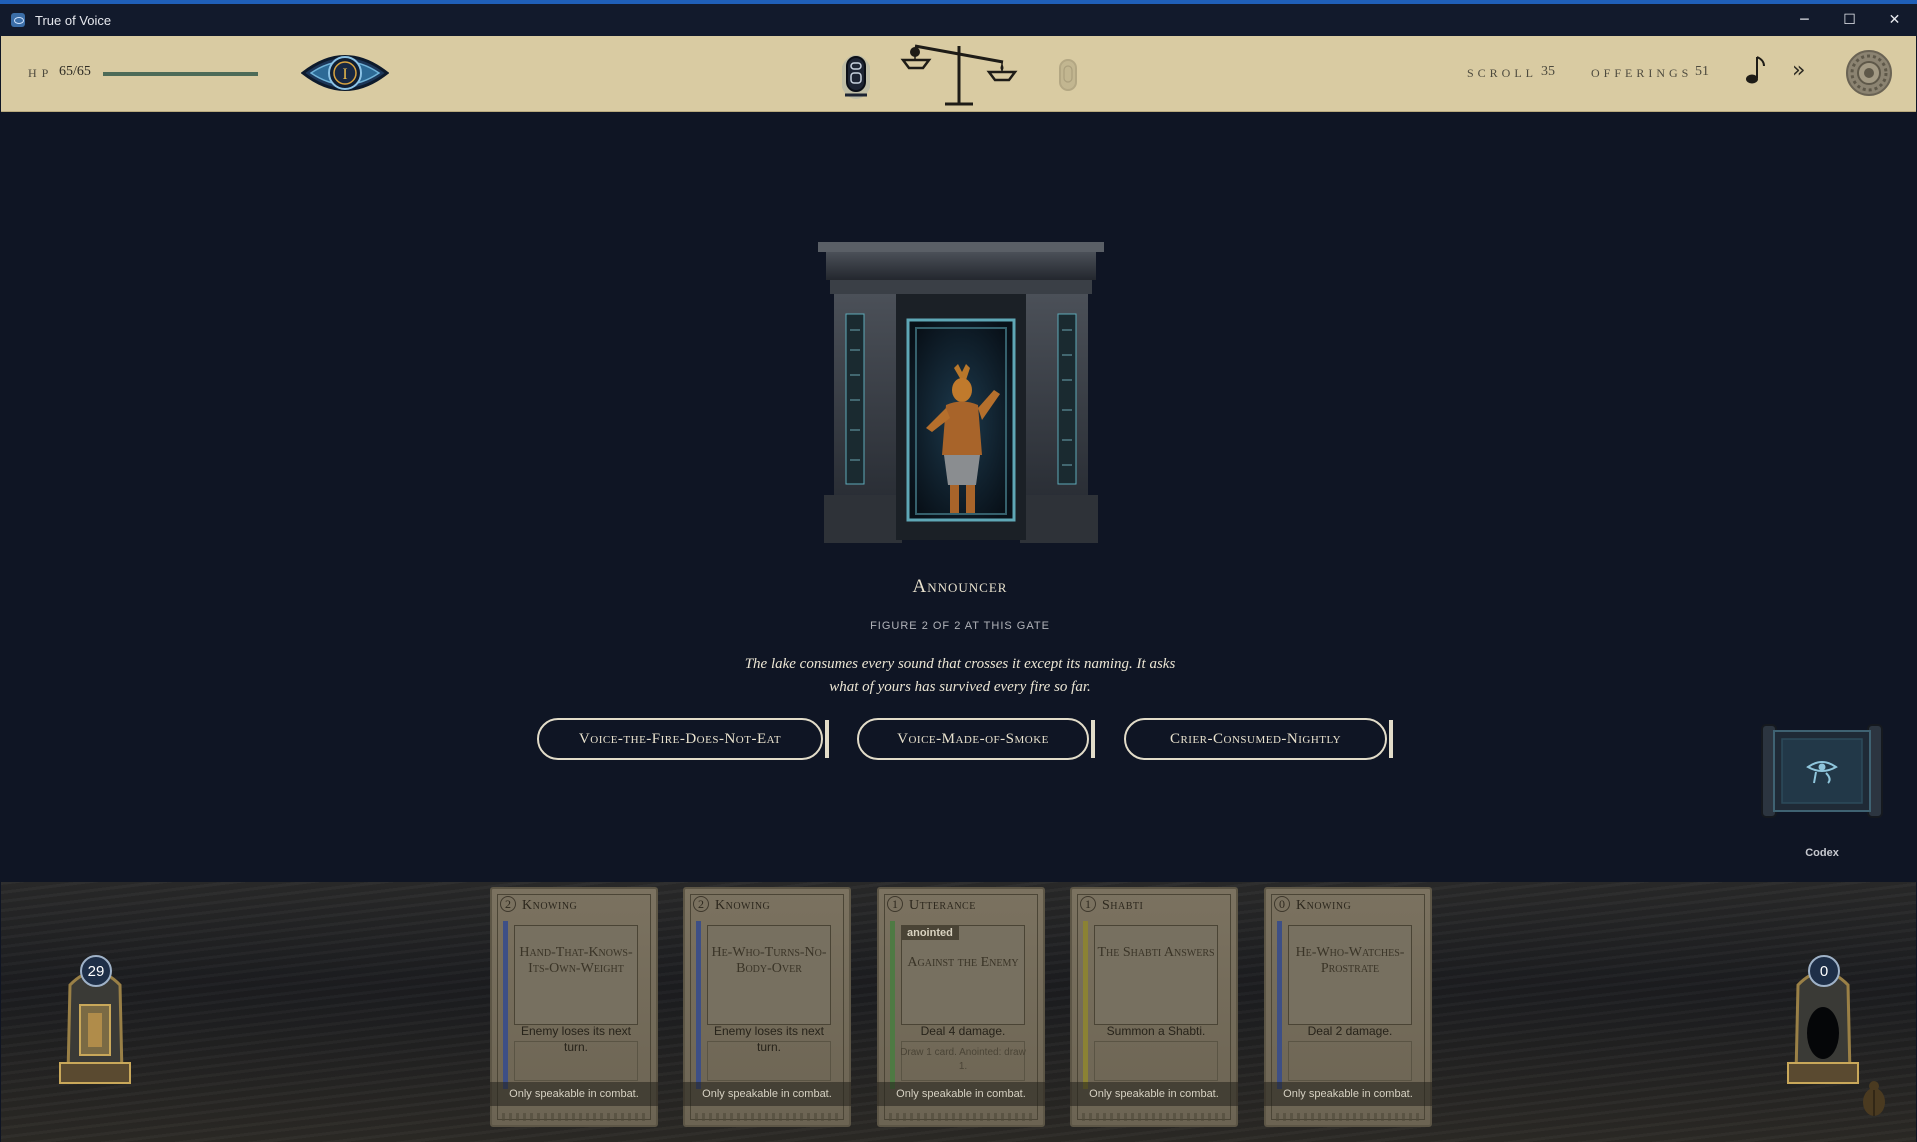 The width and height of the screenshot is (1917, 1142). I want to click on card-name: He-Who-Watches-Prostrate, so click(1350, 960).